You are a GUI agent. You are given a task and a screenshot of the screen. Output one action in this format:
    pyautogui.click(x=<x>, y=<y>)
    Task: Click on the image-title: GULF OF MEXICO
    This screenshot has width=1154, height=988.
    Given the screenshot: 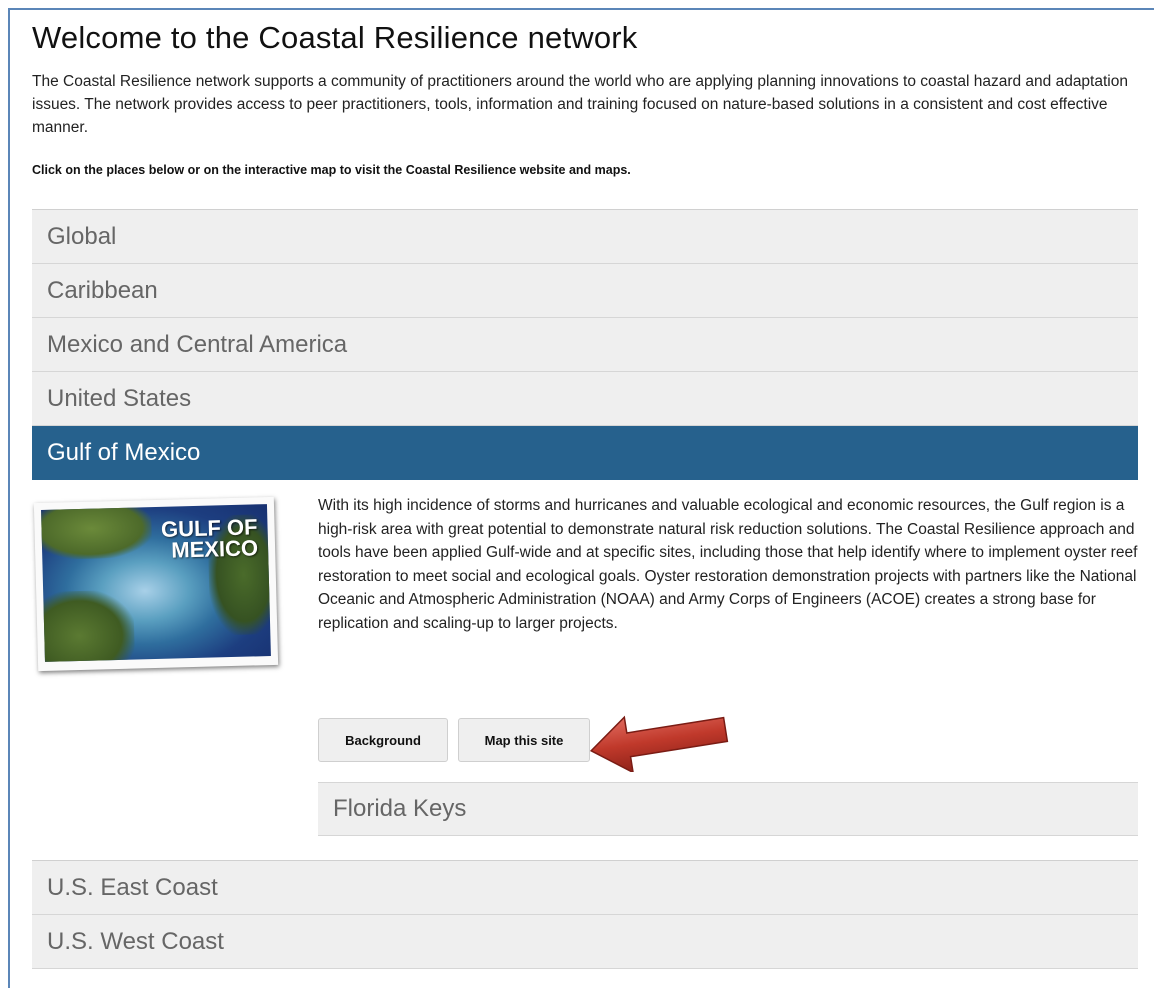 What is the action you would take?
    pyautogui.click(x=209, y=538)
    